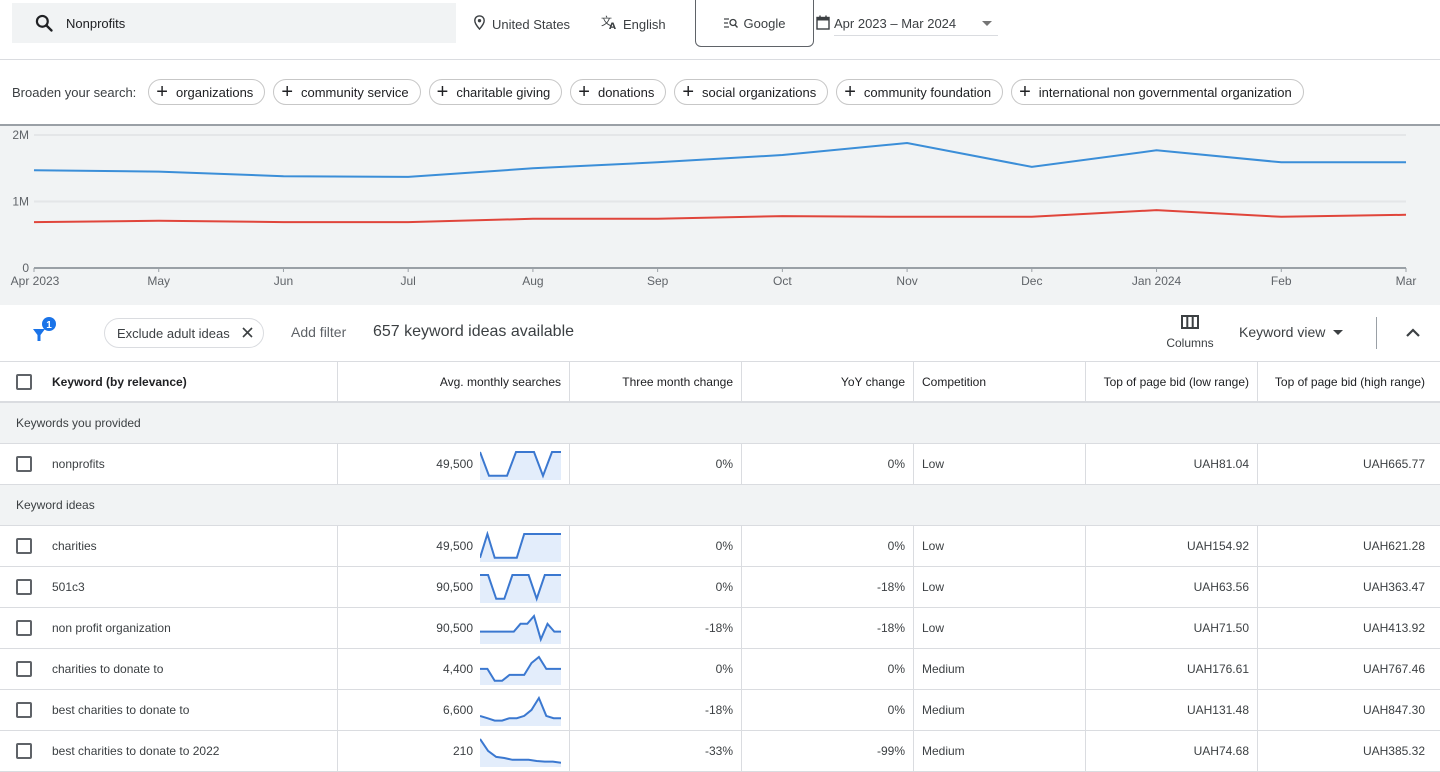  Describe the element at coordinates (1189, 343) in the screenshot. I see `columns-label: Columns` at that location.